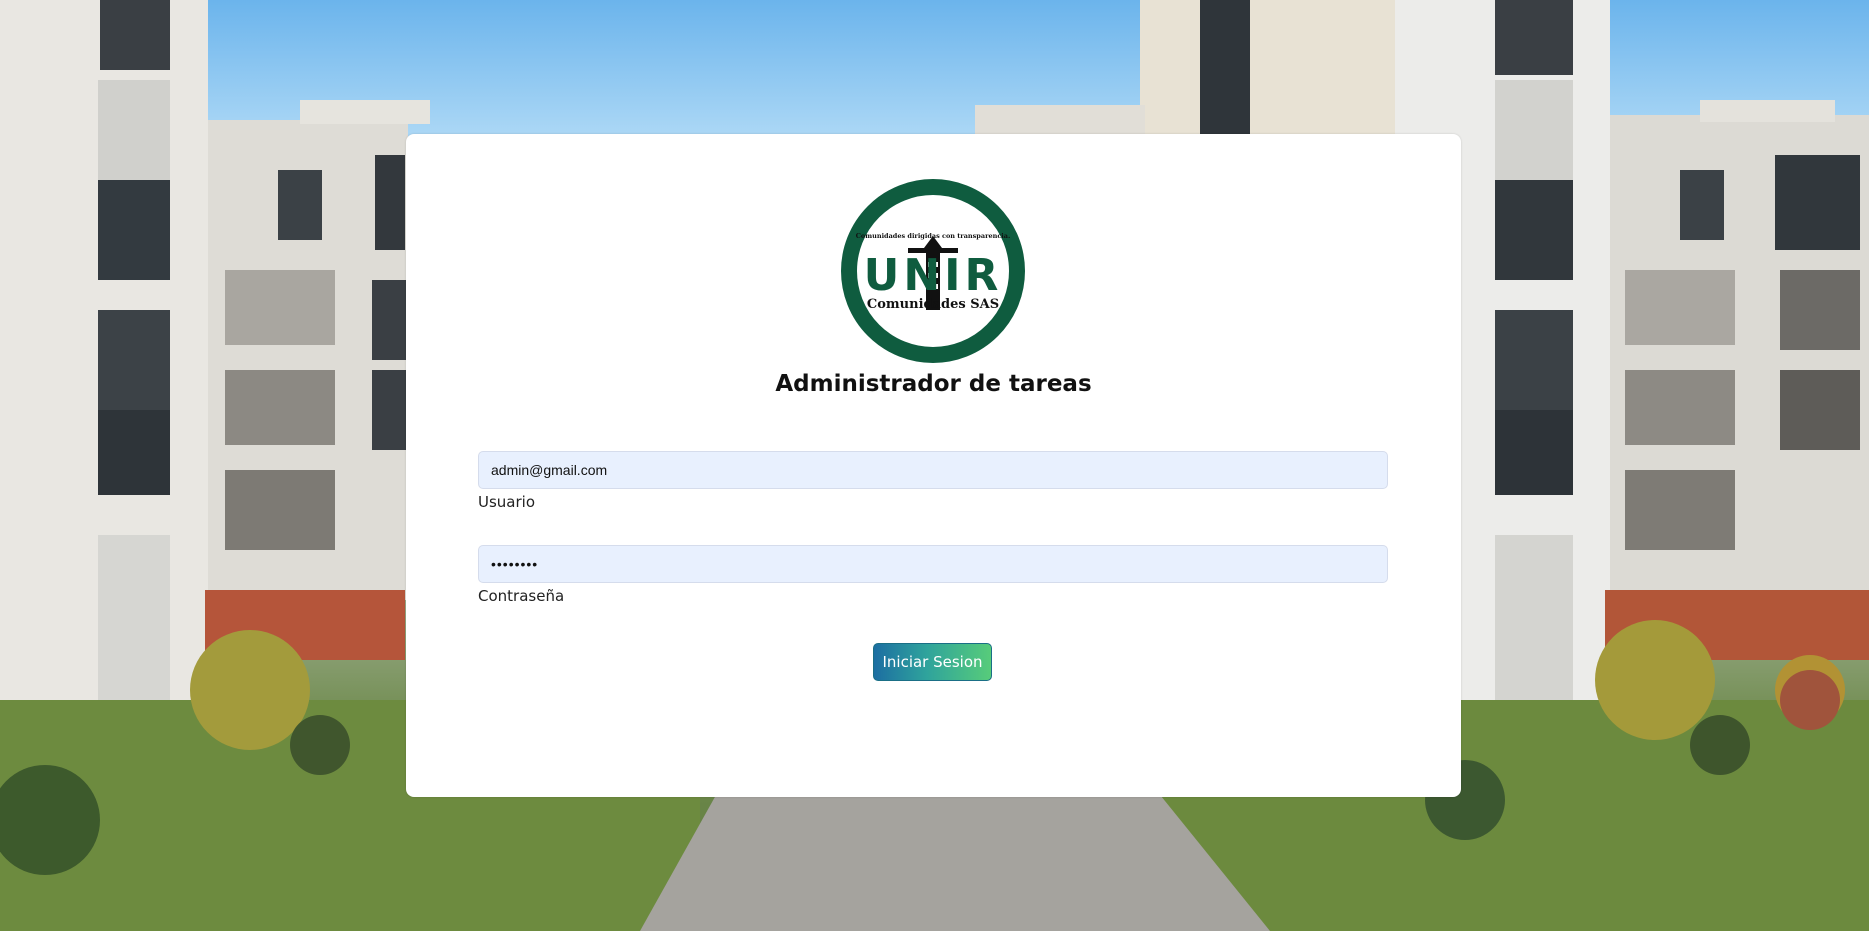  I want to click on password-label: Contraseña, so click(521, 596).